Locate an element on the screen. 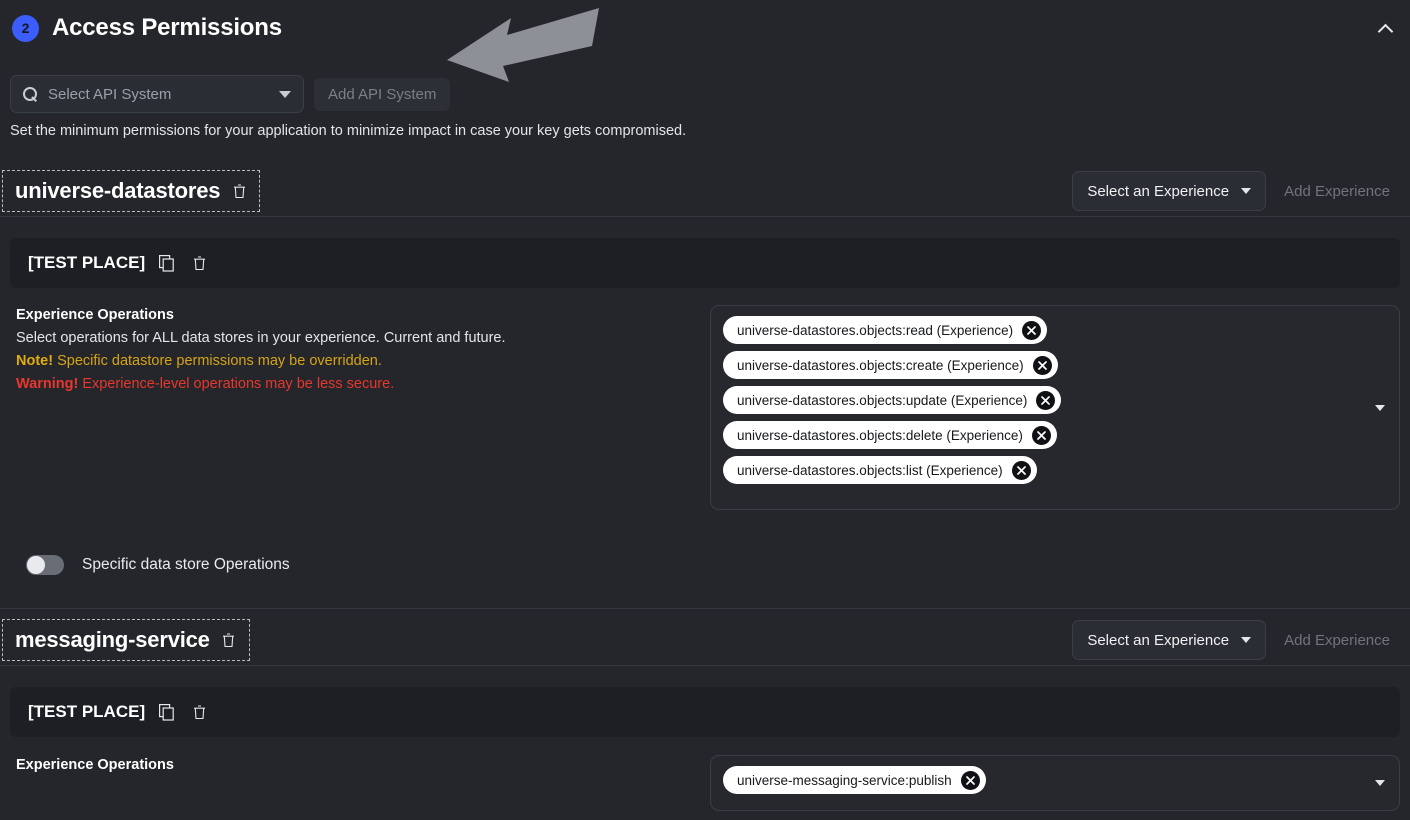 The height and width of the screenshot is (820, 1410). service-name-label: messaging-service is located at coordinates (112, 639).